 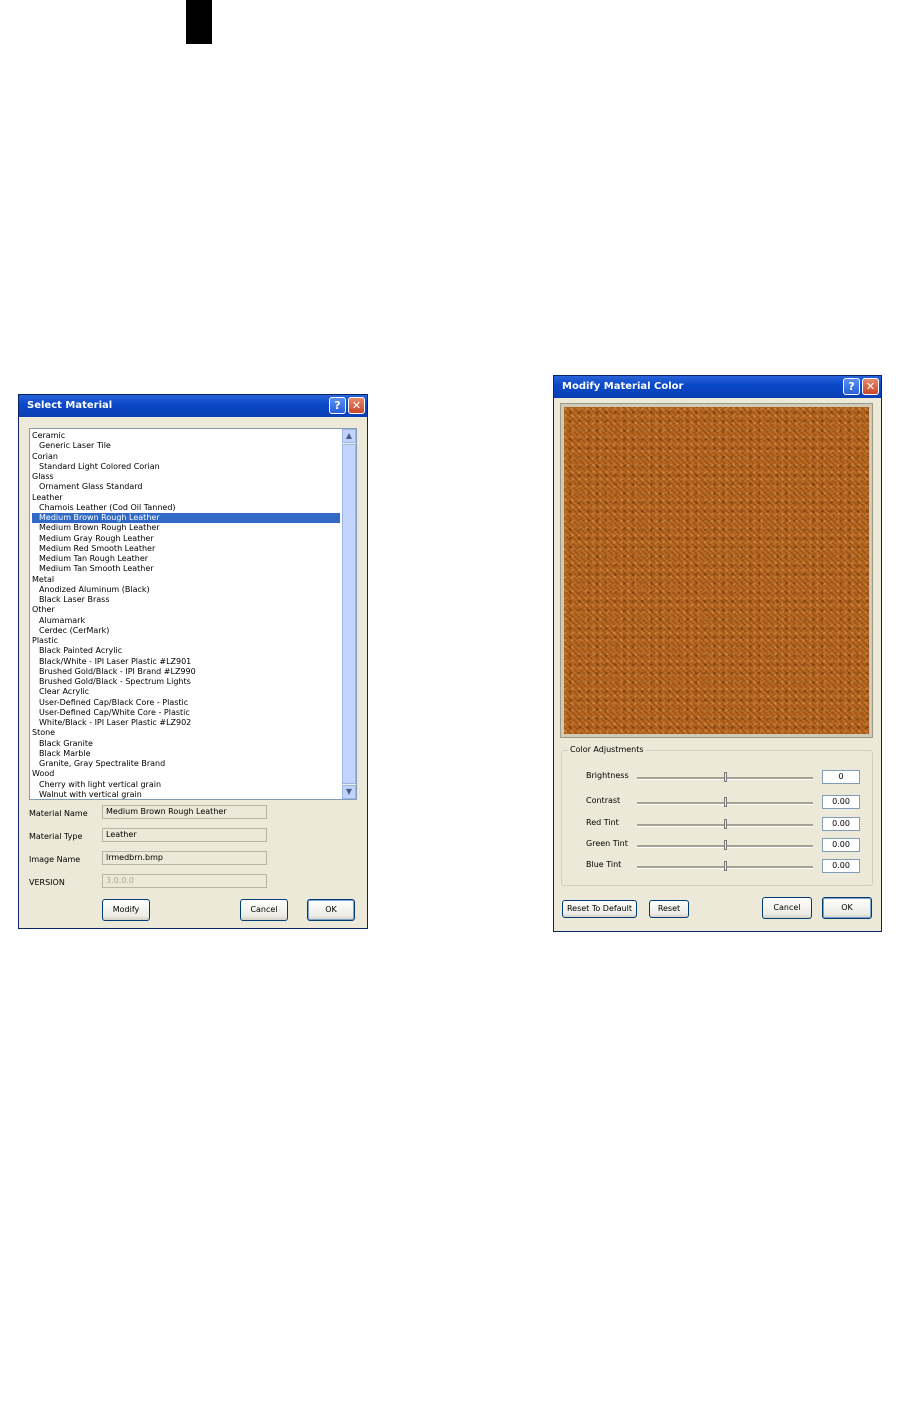 What do you see at coordinates (186, 682) in the screenshot?
I see `list-item: Brushed Gold/Black - Spectrum Lights` at bounding box center [186, 682].